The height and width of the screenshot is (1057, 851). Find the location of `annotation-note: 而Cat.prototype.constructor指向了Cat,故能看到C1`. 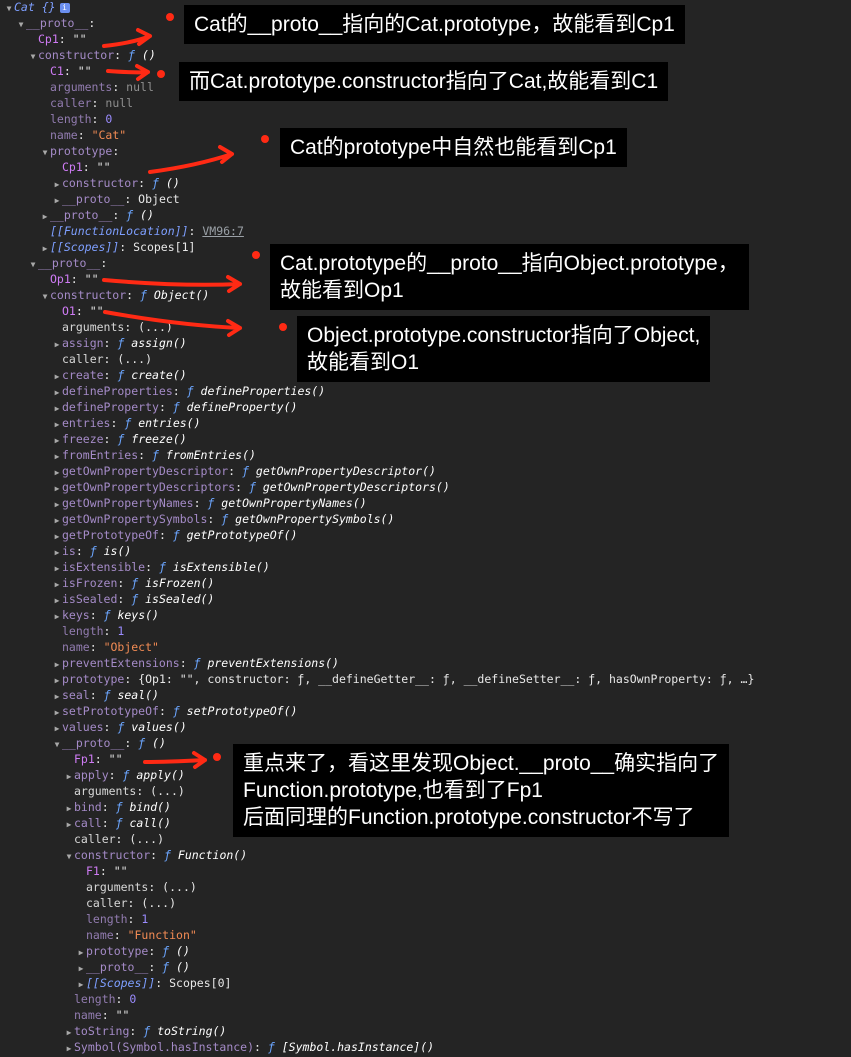

annotation-note: 而Cat.prototype.constructor指向了Cat,故能看到C1 is located at coordinates (424, 81).